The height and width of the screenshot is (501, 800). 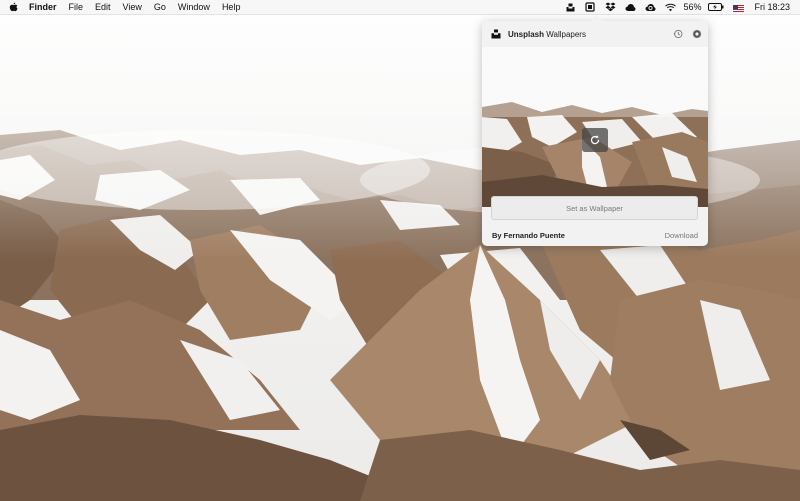 I want to click on menu-help: Help, so click(x=231, y=7).